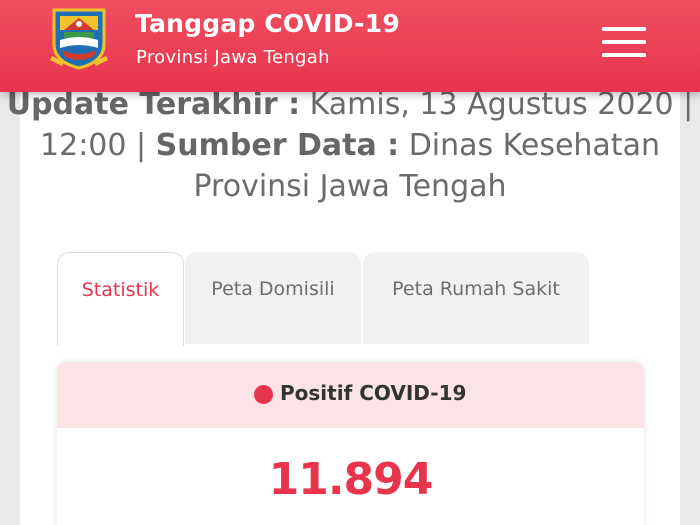 The image size is (700, 525). I want to click on tab-peta-rumah-sakit: Peta Rumah Sakit, so click(476, 298).